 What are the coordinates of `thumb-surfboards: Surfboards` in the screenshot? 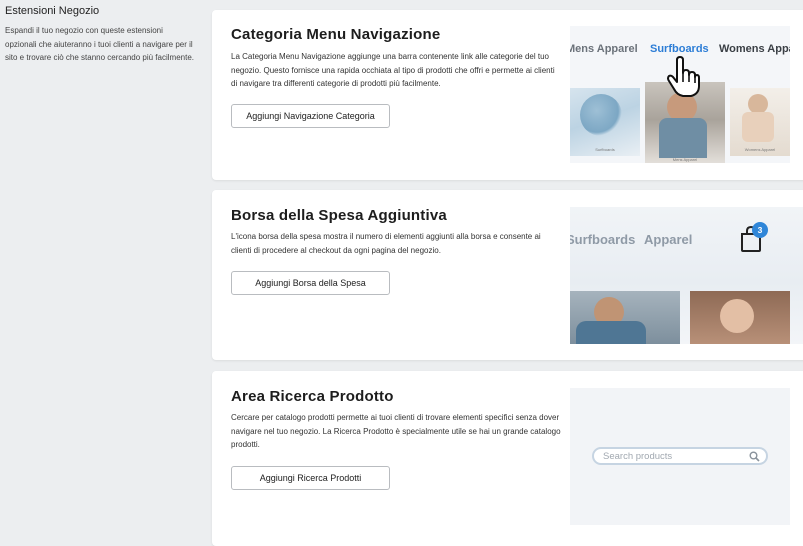 It's located at (605, 122).